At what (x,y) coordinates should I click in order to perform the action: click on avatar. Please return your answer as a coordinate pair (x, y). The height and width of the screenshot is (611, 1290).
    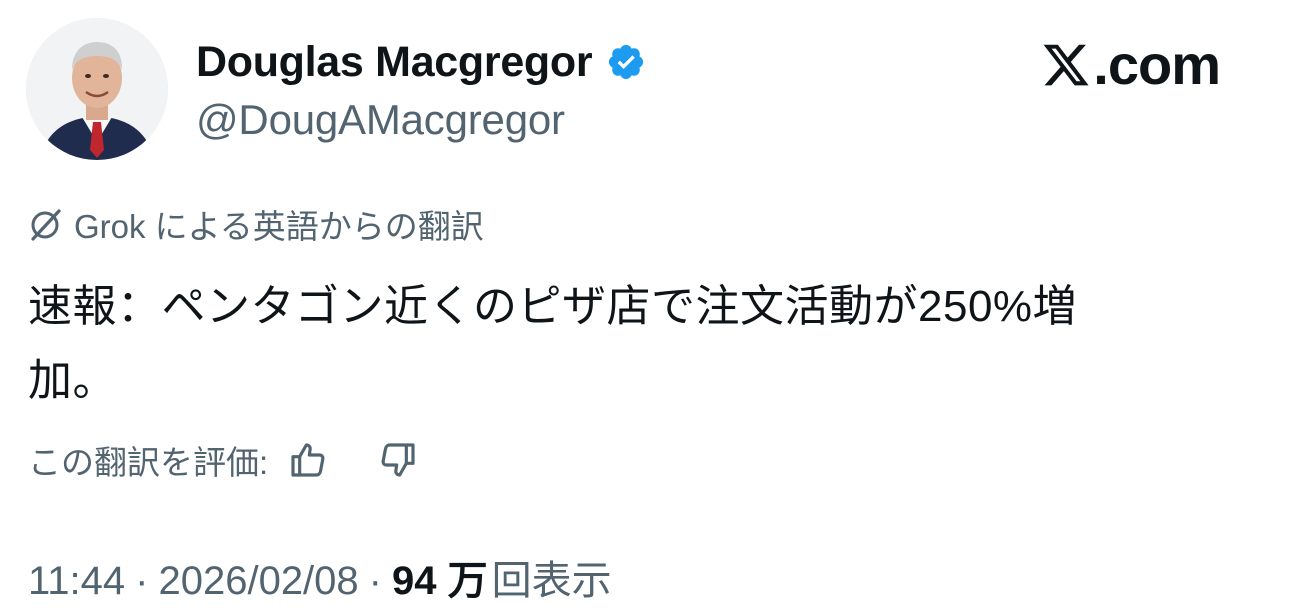
    Looking at the image, I should click on (97, 89).